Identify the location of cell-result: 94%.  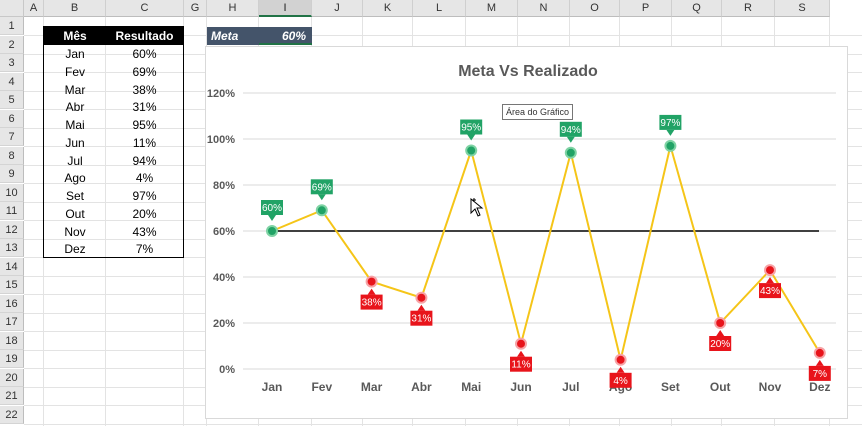
(144, 161).